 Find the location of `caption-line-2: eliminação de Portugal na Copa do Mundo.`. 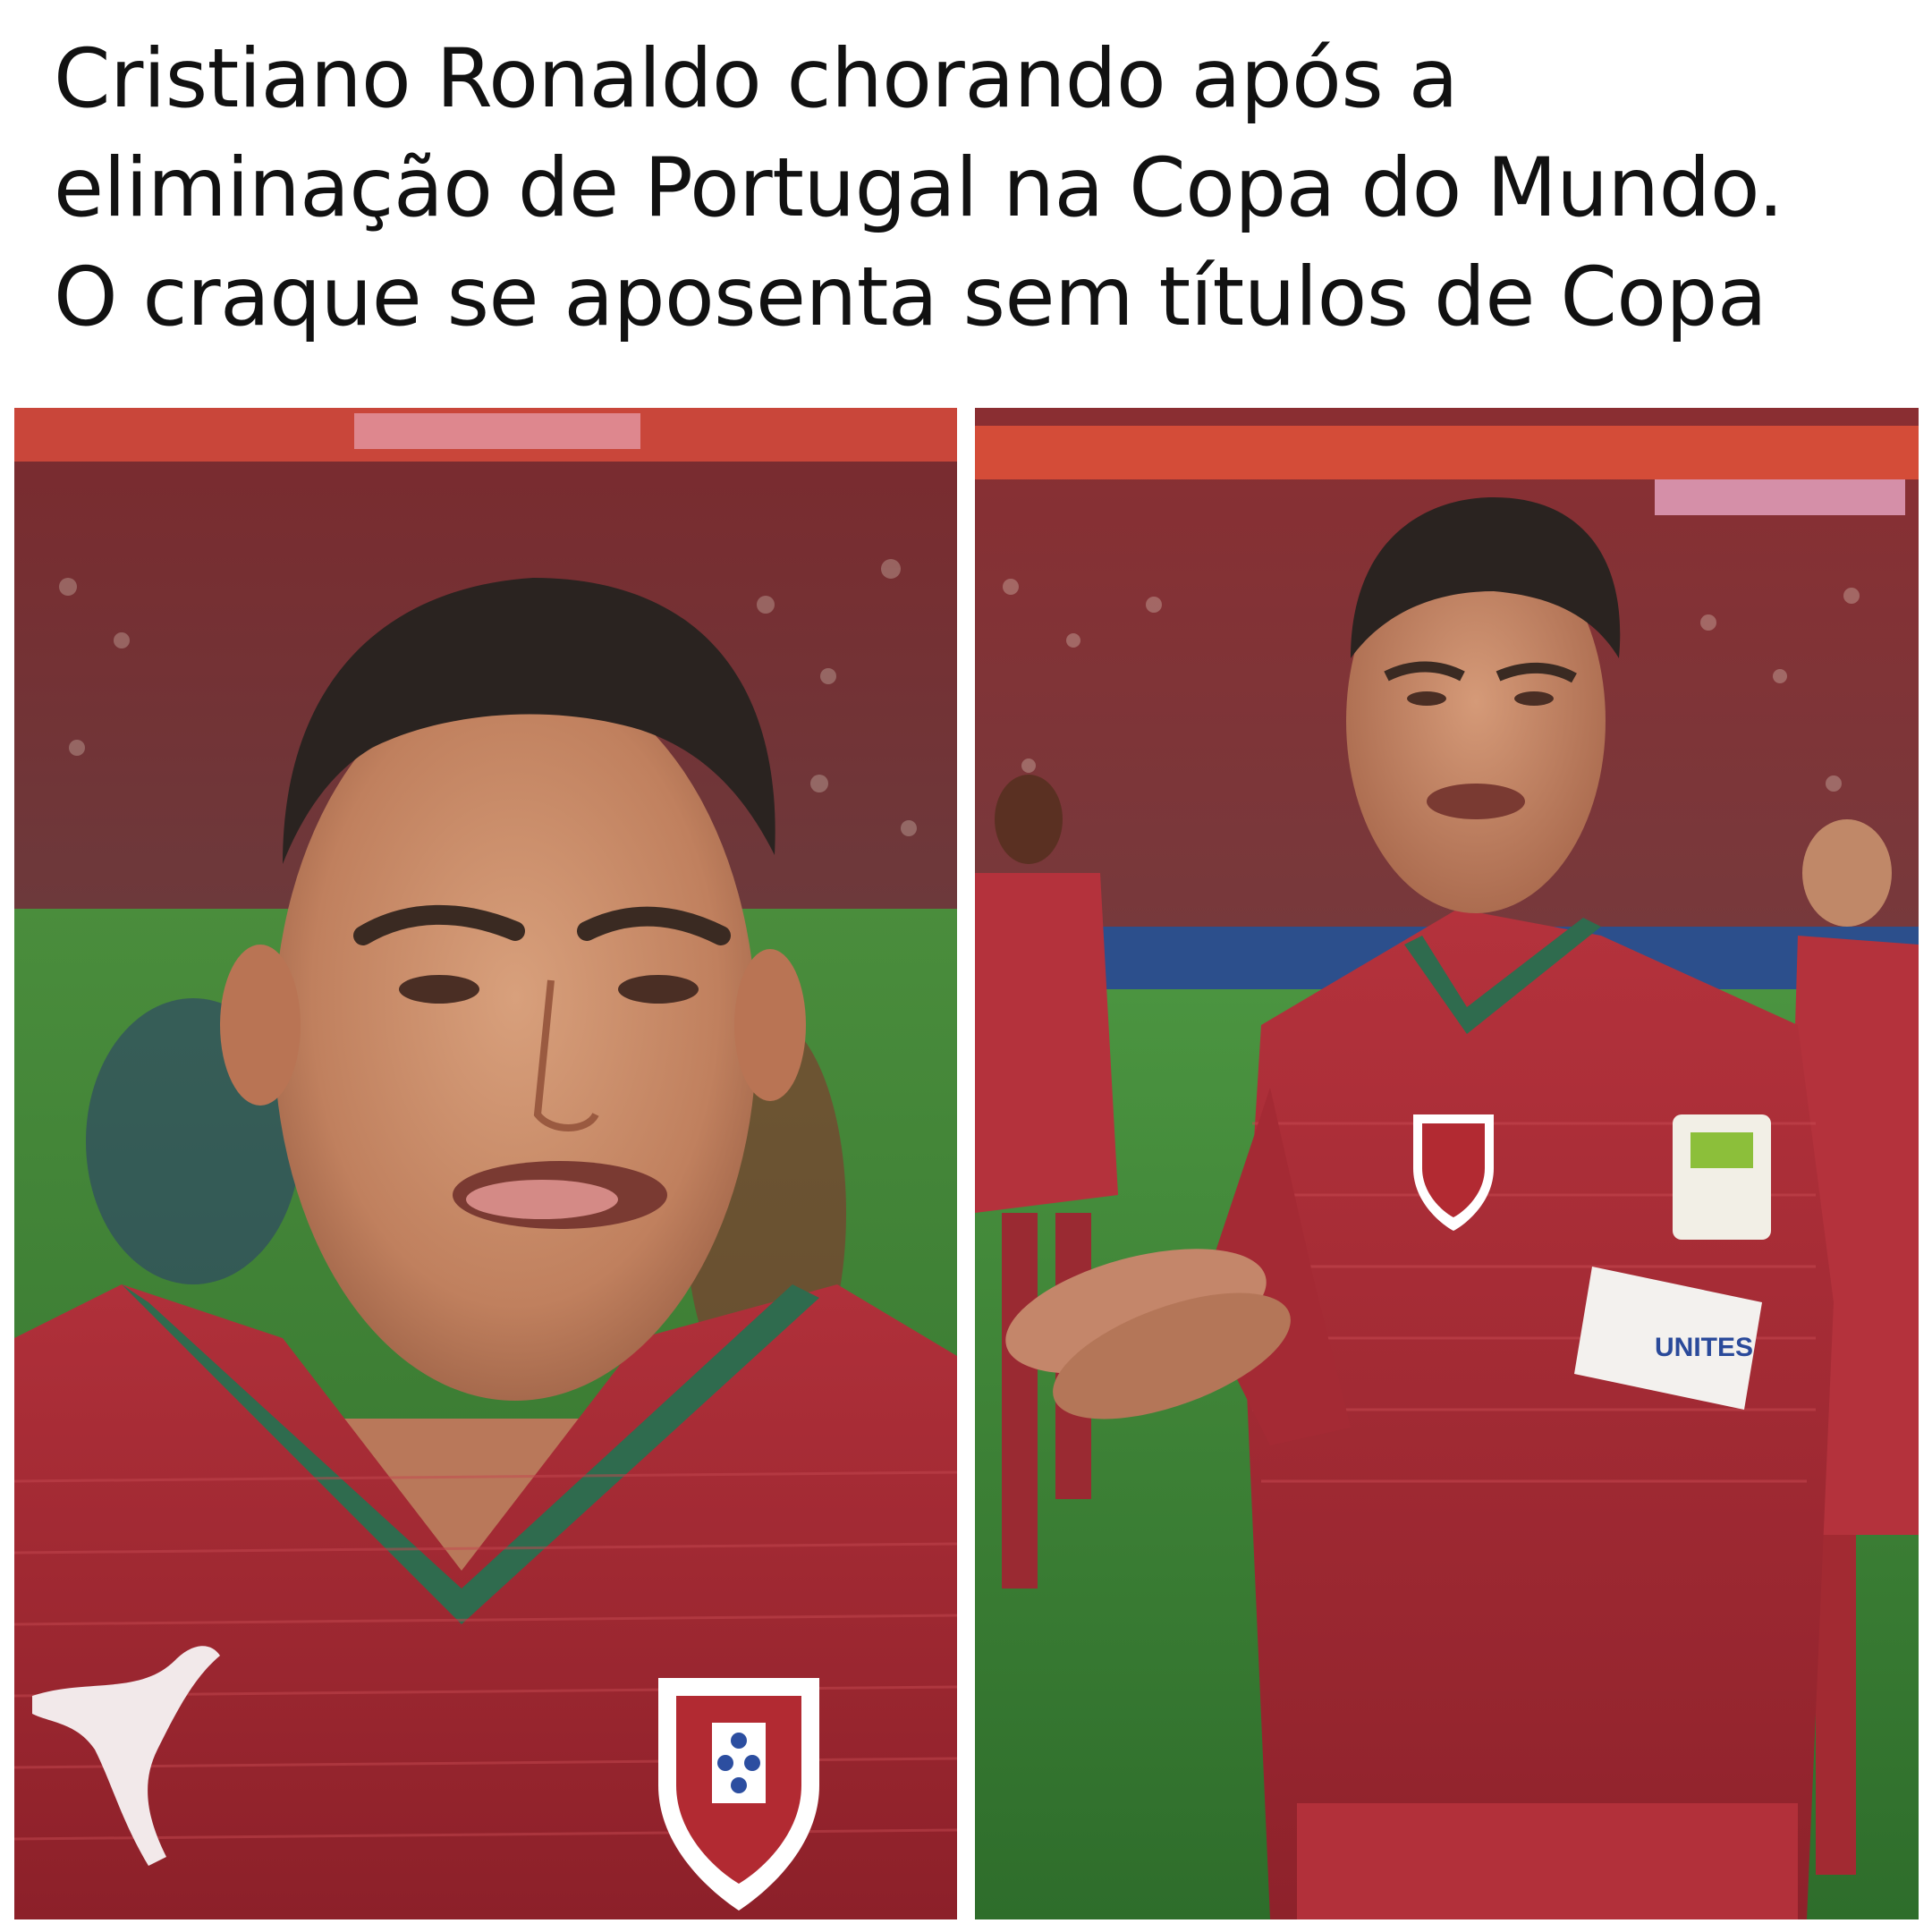

caption-line-2: eliminação de Portugal na Copa do Mundo. is located at coordinates (919, 188).